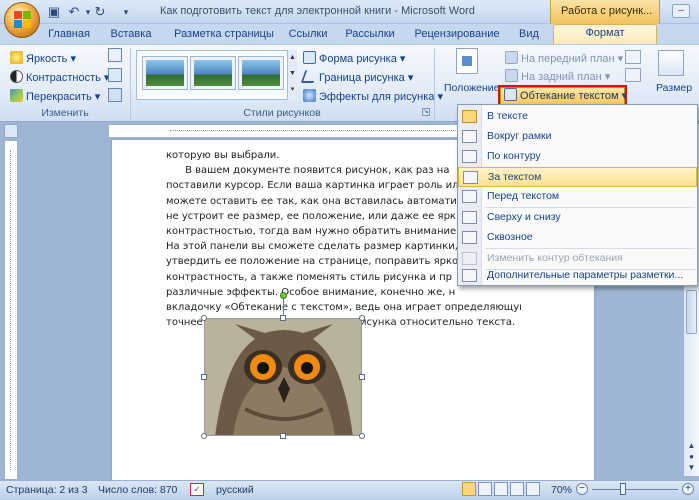 The height and width of the screenshot is (500, 699). Describe the element at coordinates (126, 12) in the screenshot. I see `customize-toolbar-icon: ▾` at that location.